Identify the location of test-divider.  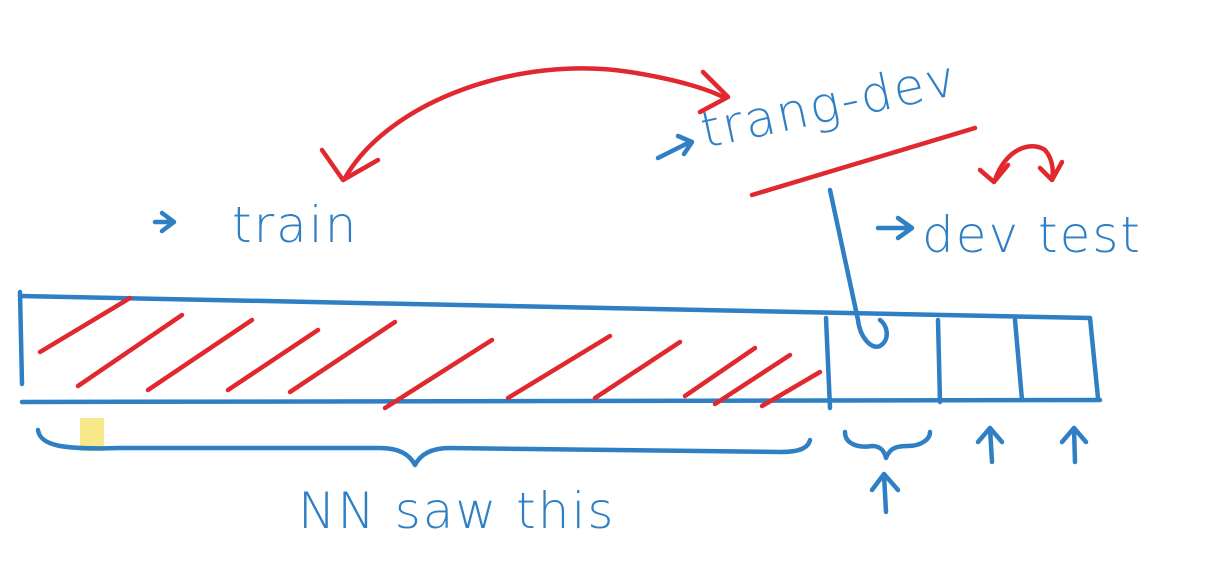
(1018, 360).